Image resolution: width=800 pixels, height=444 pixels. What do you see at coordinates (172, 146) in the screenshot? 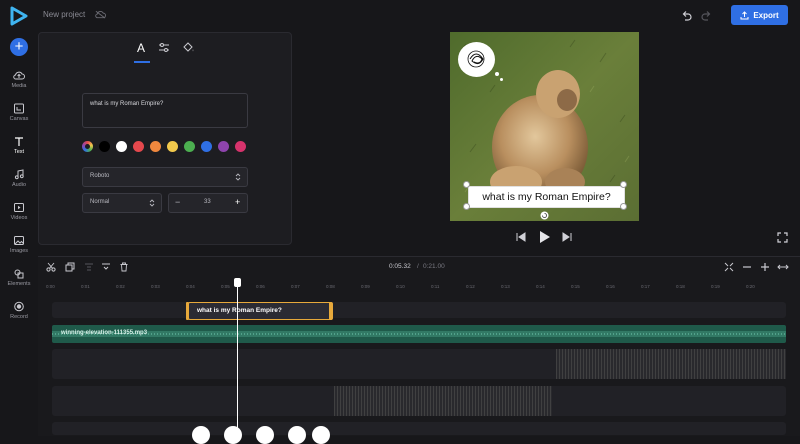
I see `swatch-yellow` at bounding box center [172, 146].